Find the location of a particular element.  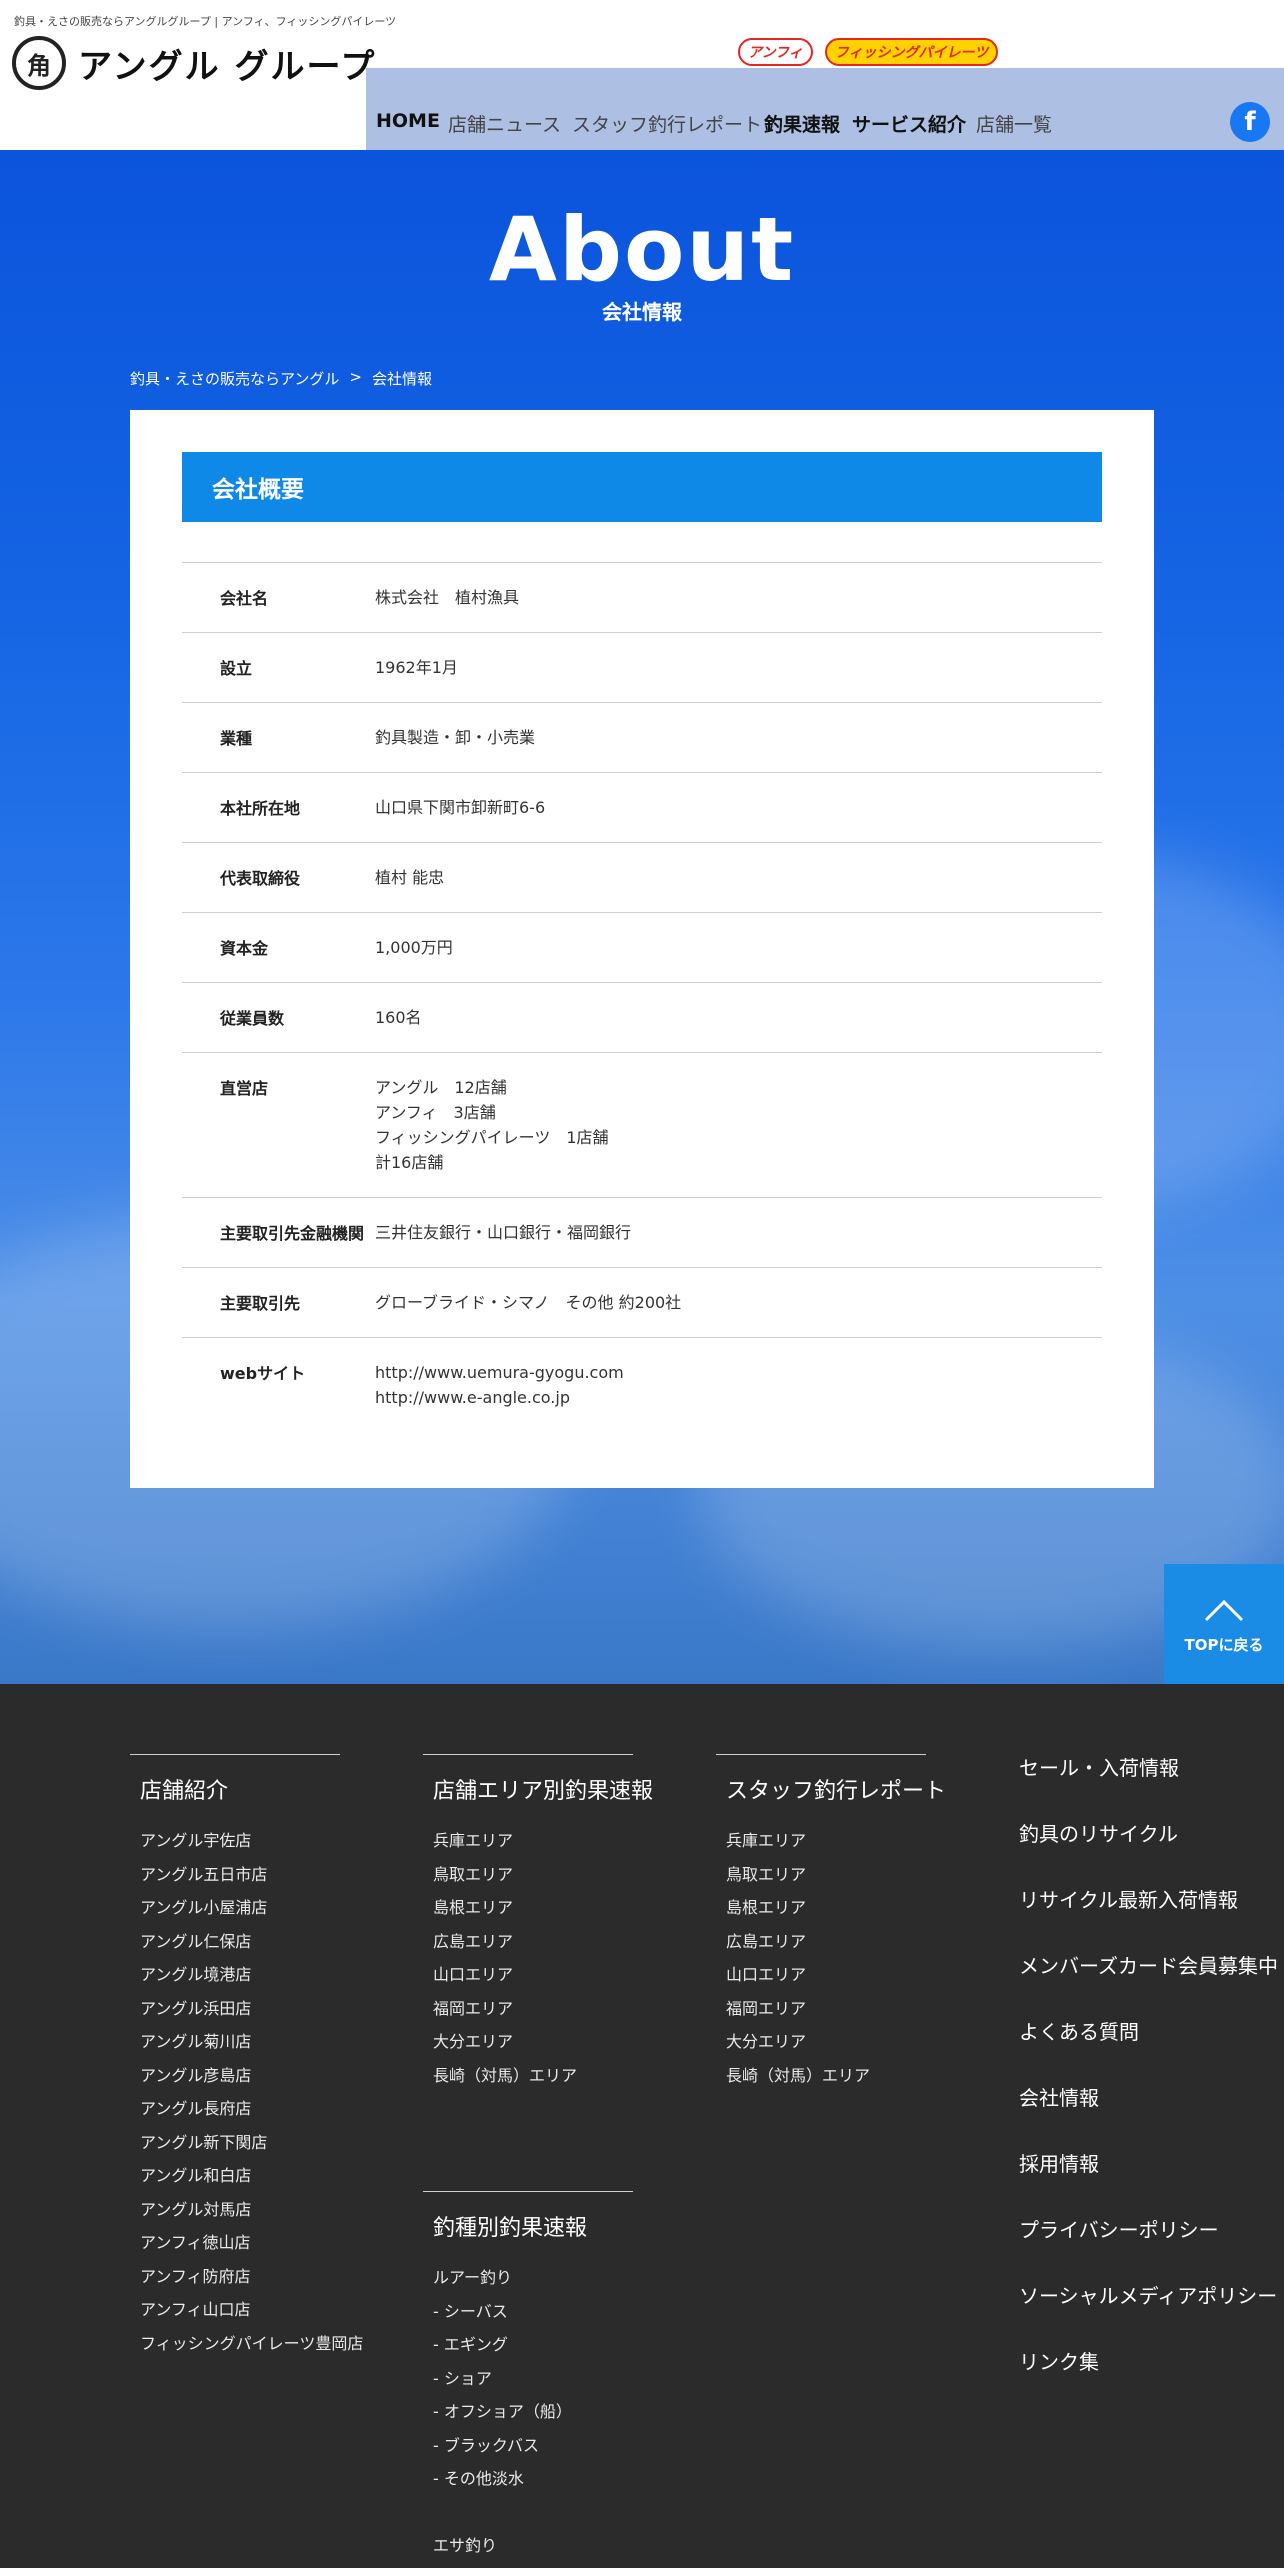

info-value: アングル 12店舗 アンフィ 3店舗 フィッシングパイレーツ 1店舗 計16店舗 is located at coordinates (738, 1125).